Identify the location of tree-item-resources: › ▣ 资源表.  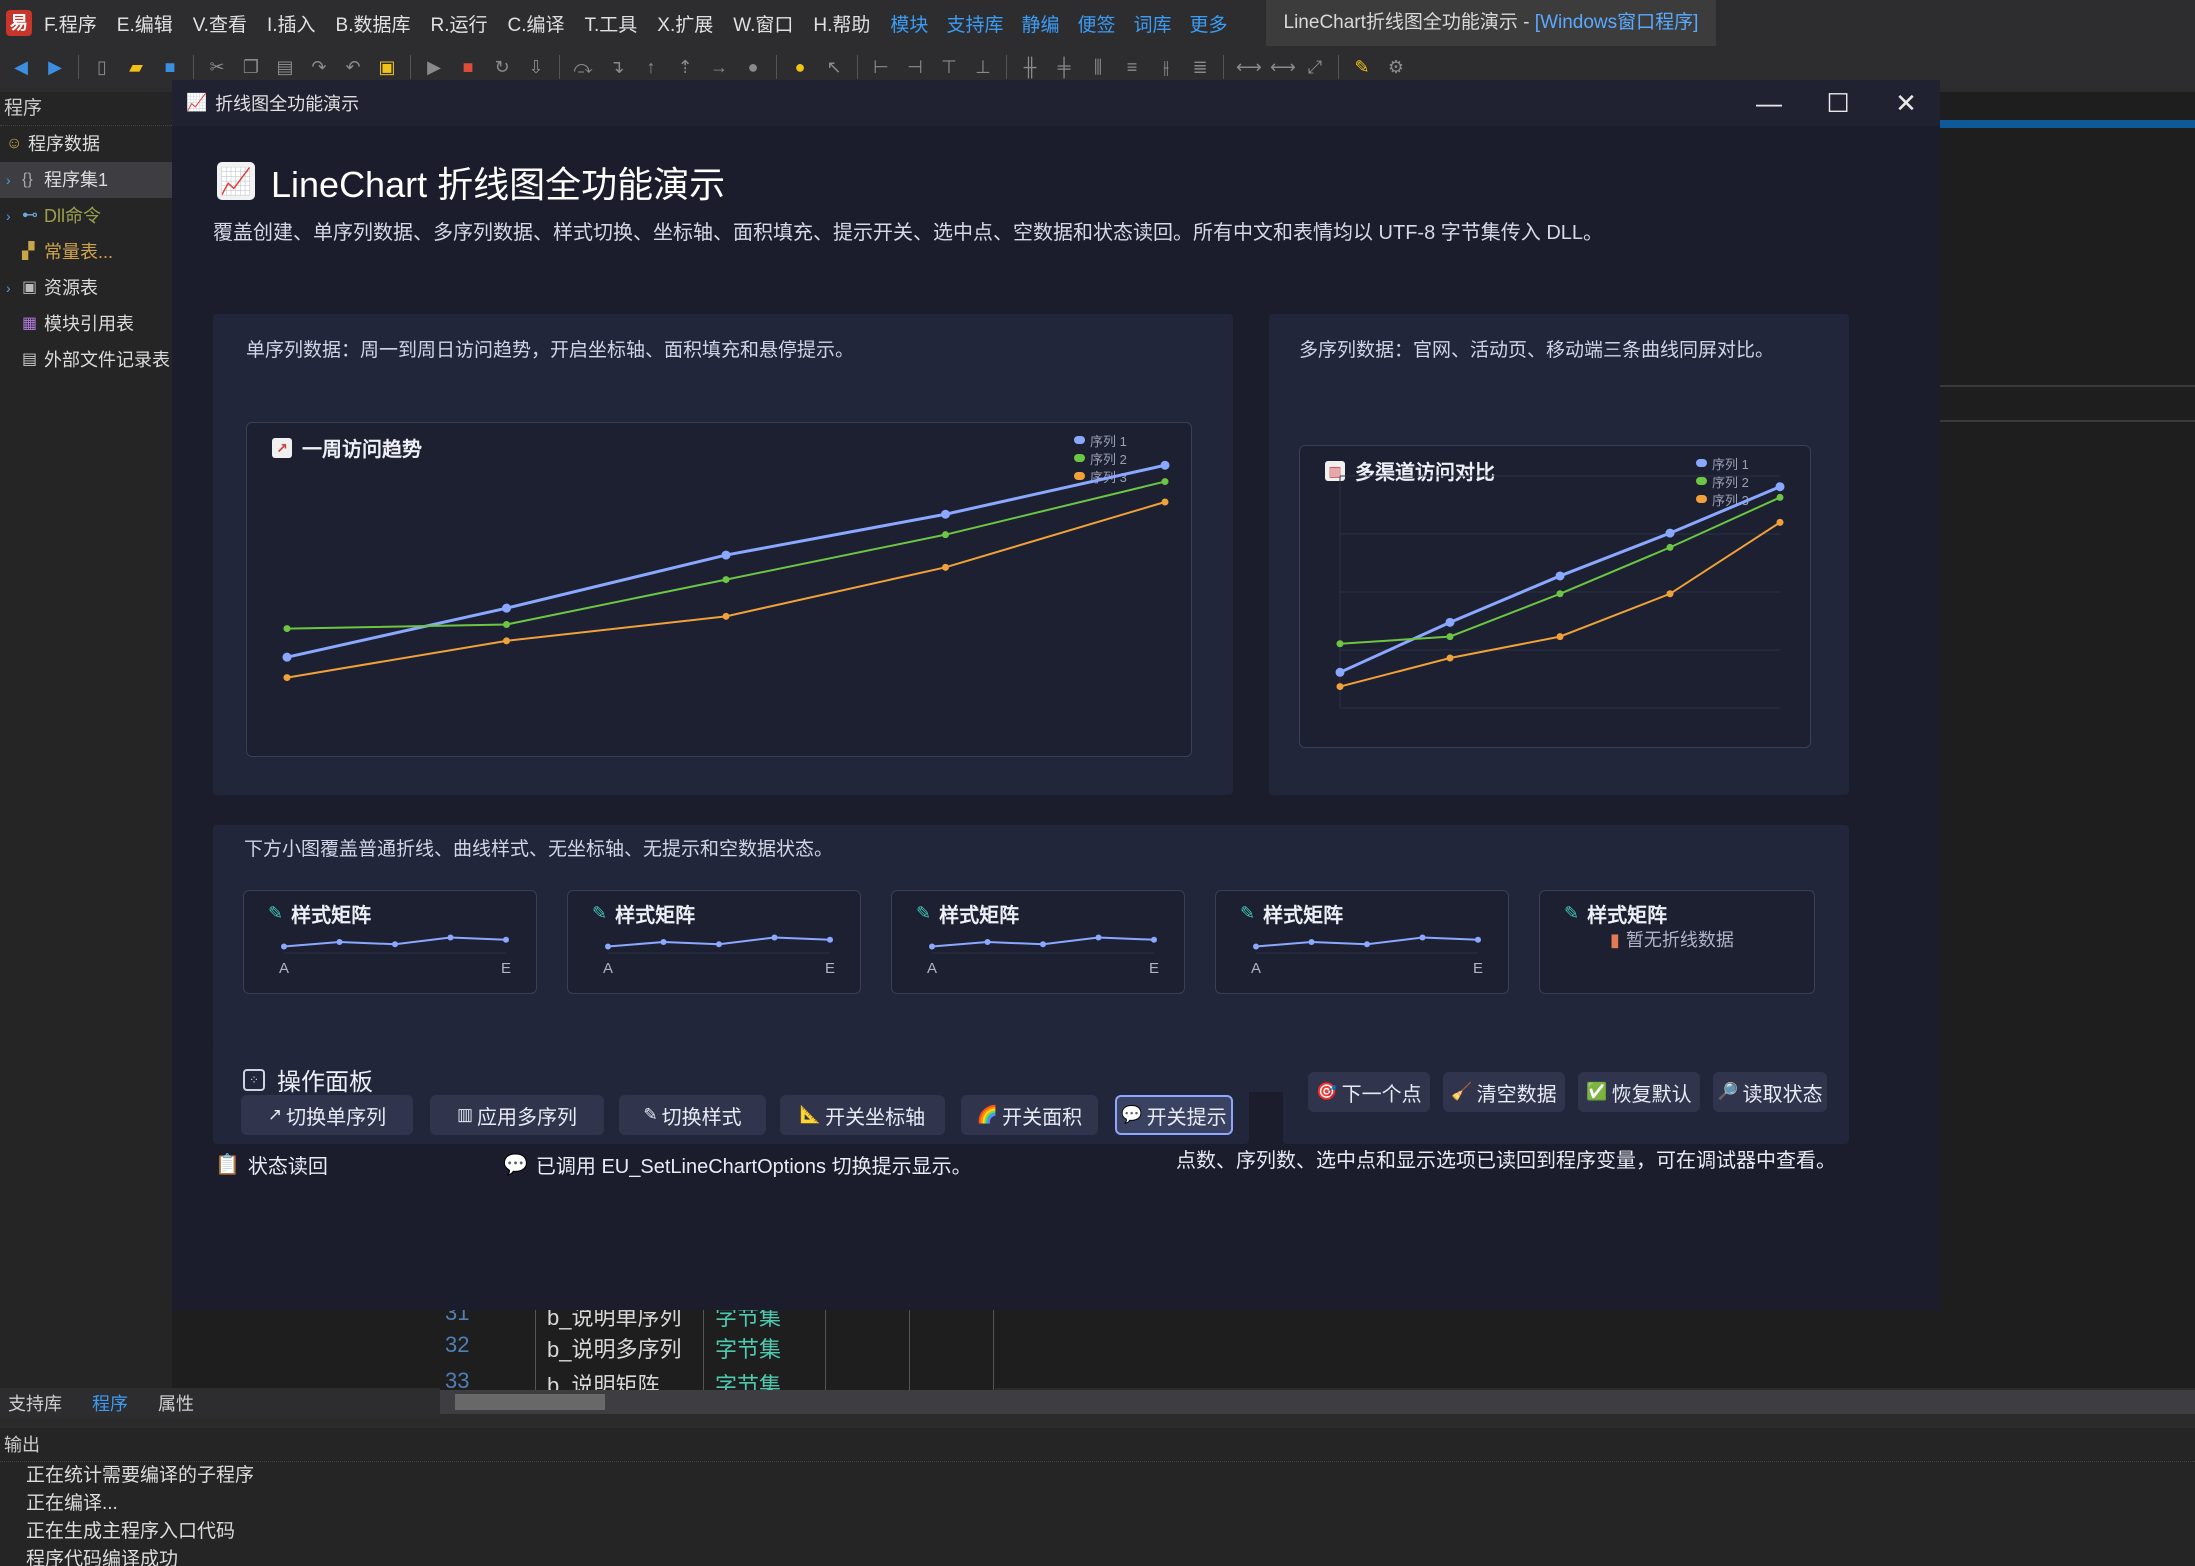
(86, 288).